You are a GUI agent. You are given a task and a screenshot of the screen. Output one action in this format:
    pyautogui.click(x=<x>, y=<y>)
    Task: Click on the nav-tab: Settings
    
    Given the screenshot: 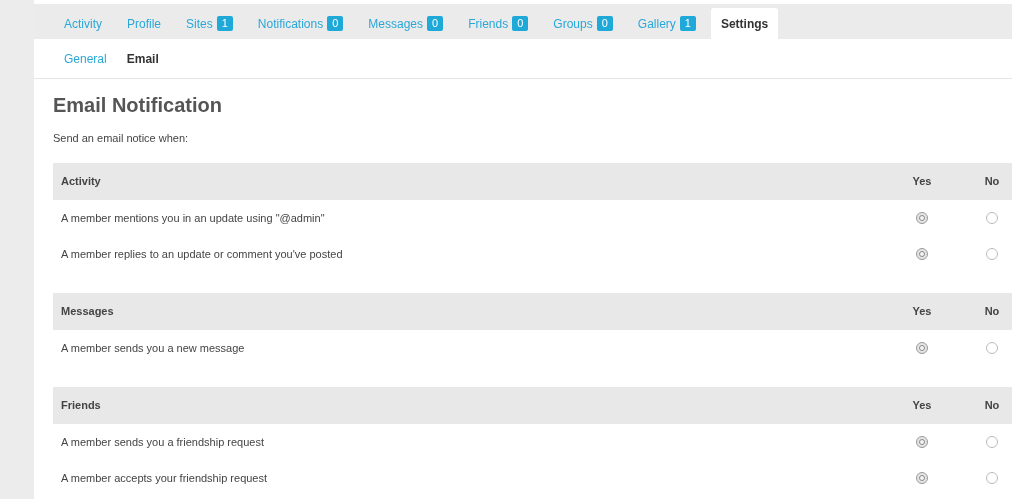 What is the action you would take?
    pyautogui.click(x=744, y=23)
    